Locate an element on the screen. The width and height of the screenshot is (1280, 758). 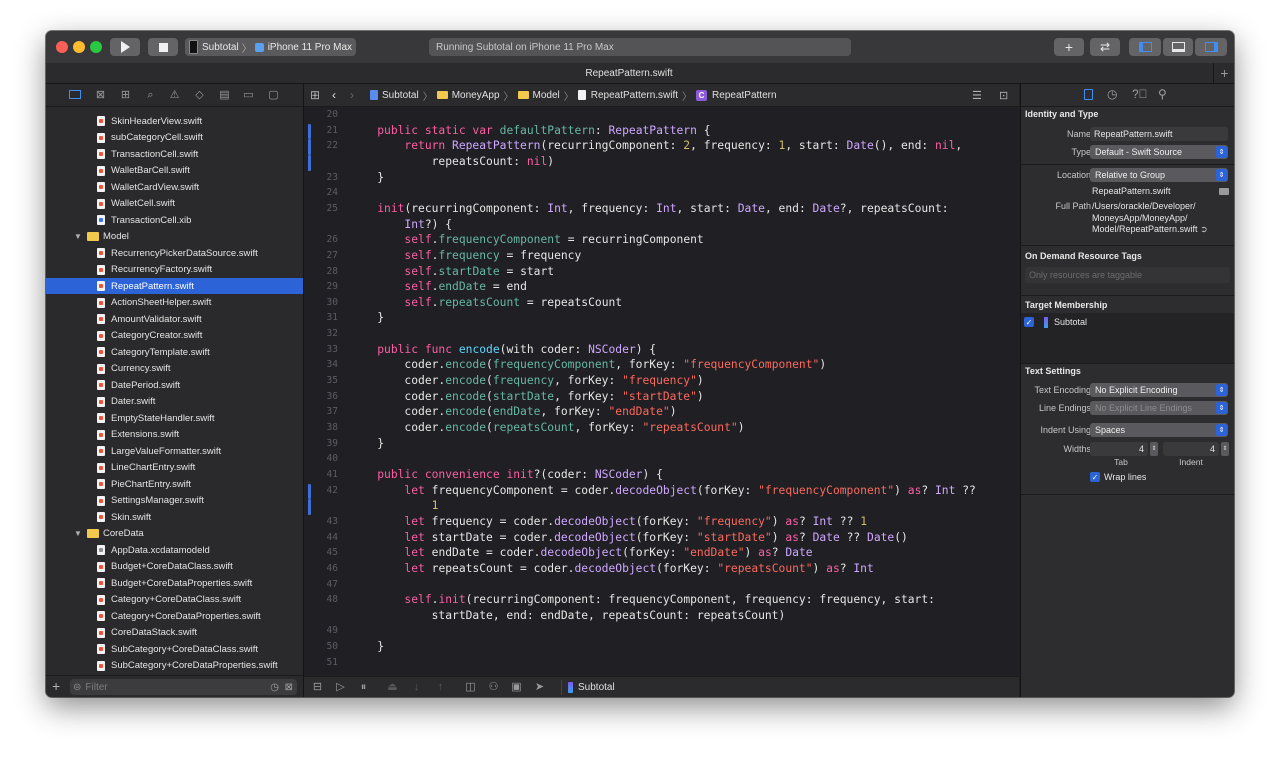
folder-icon is located at coordinates (75, 95).